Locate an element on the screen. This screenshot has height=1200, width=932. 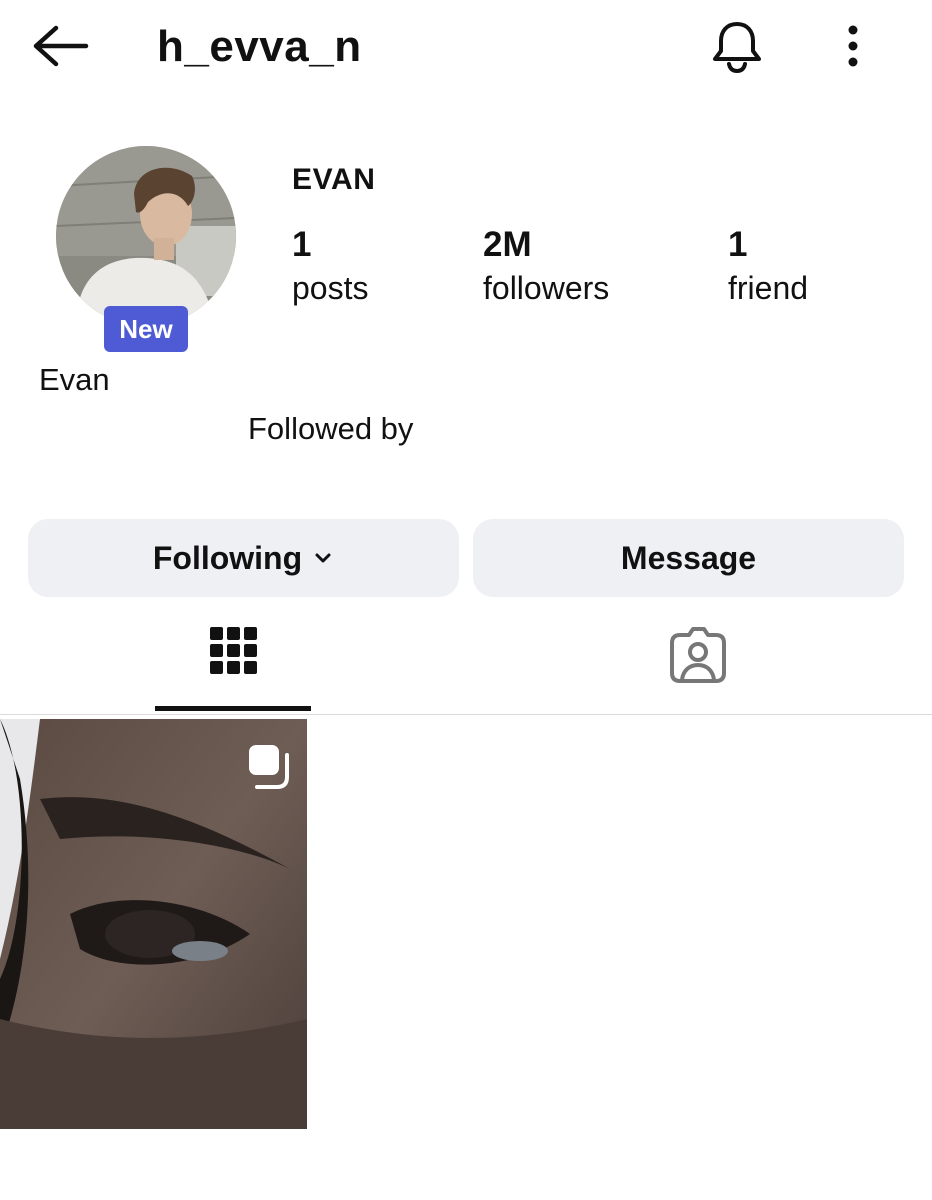
bio-name: Evan is located at coordinates (74, 379).